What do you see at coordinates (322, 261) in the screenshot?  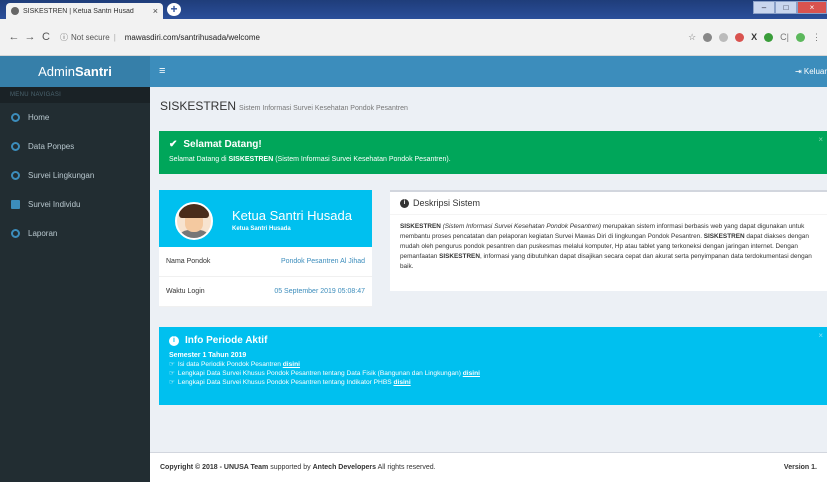 I see `profile-row-value: Pondok Pesantren Al Jihad` at bounding box center [322, 261].